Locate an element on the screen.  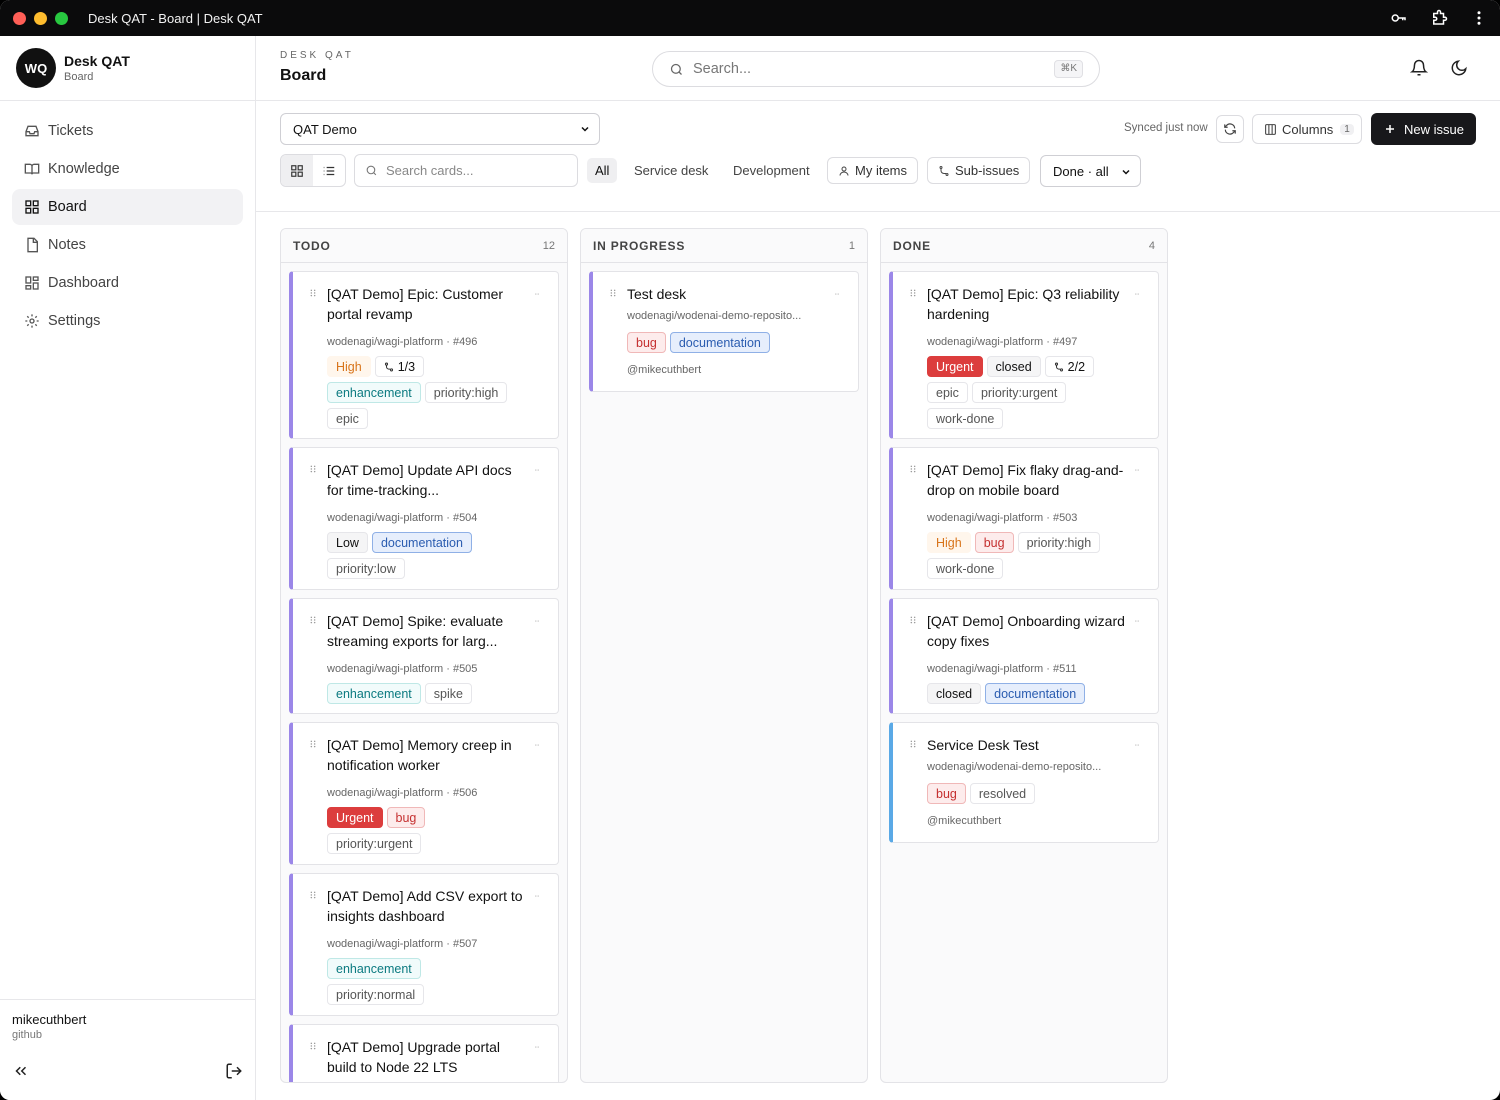
search-icon is located at coordinates (371, 170).